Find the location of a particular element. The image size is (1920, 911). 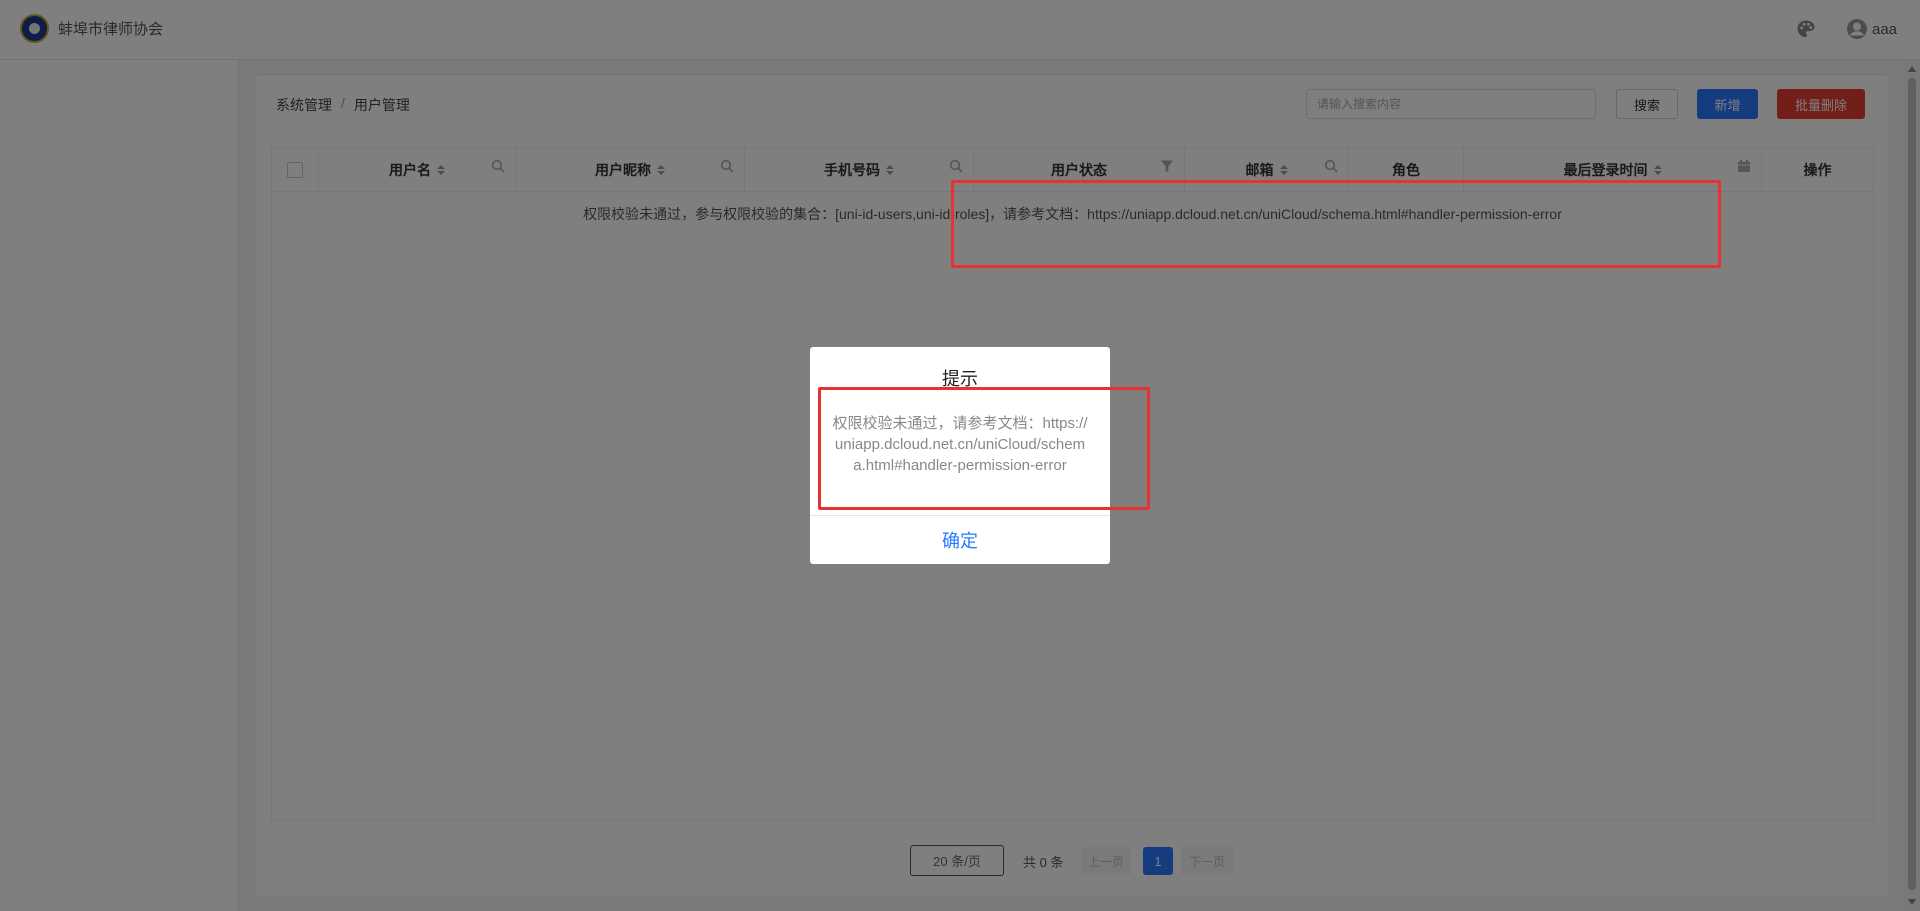

dialog-confirm-button: 确定 is located at coordinates (960, 539).